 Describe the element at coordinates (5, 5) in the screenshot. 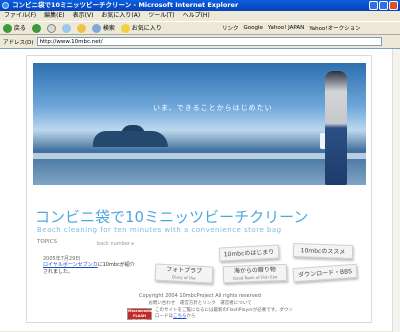

I see `ie-icon` at that location.